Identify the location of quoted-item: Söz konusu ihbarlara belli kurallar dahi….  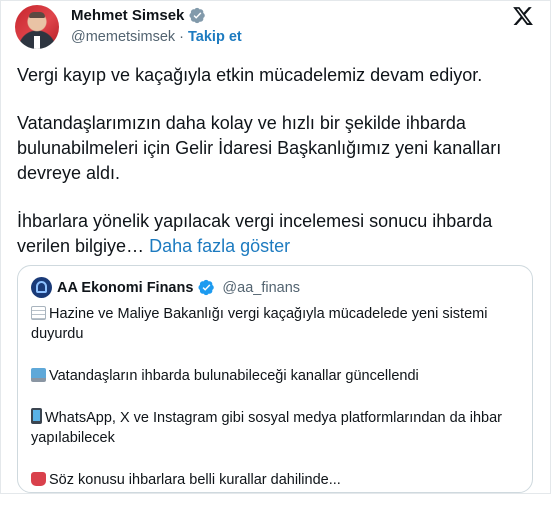
(276, 480).